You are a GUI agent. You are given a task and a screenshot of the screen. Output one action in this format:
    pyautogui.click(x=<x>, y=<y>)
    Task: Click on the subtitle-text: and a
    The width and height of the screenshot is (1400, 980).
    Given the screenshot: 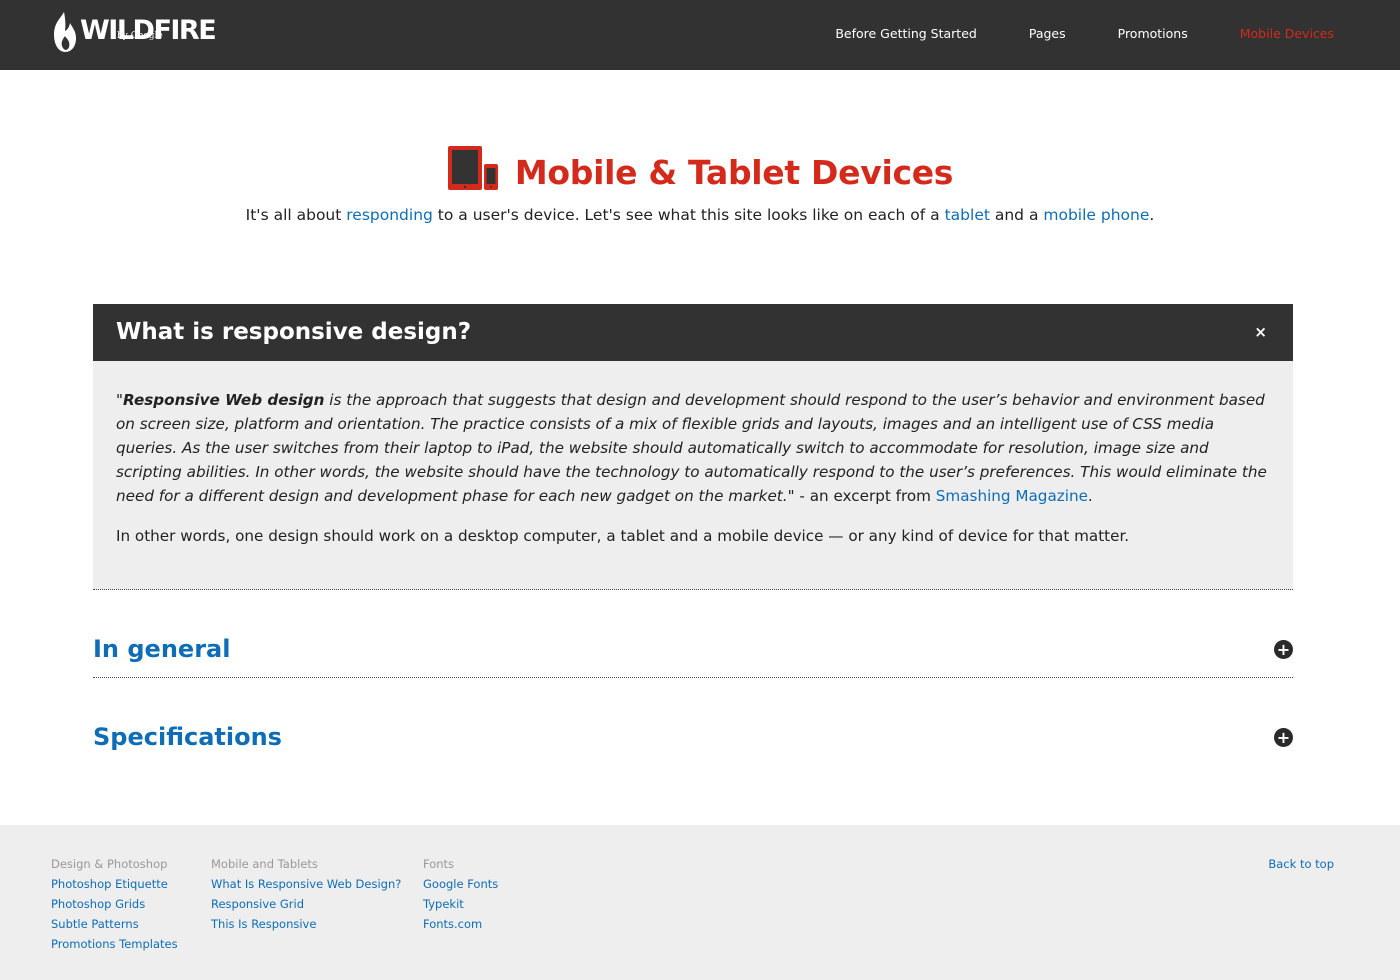 What is the action you would take?
    pyautogui.click(x=1016, y=215)
    